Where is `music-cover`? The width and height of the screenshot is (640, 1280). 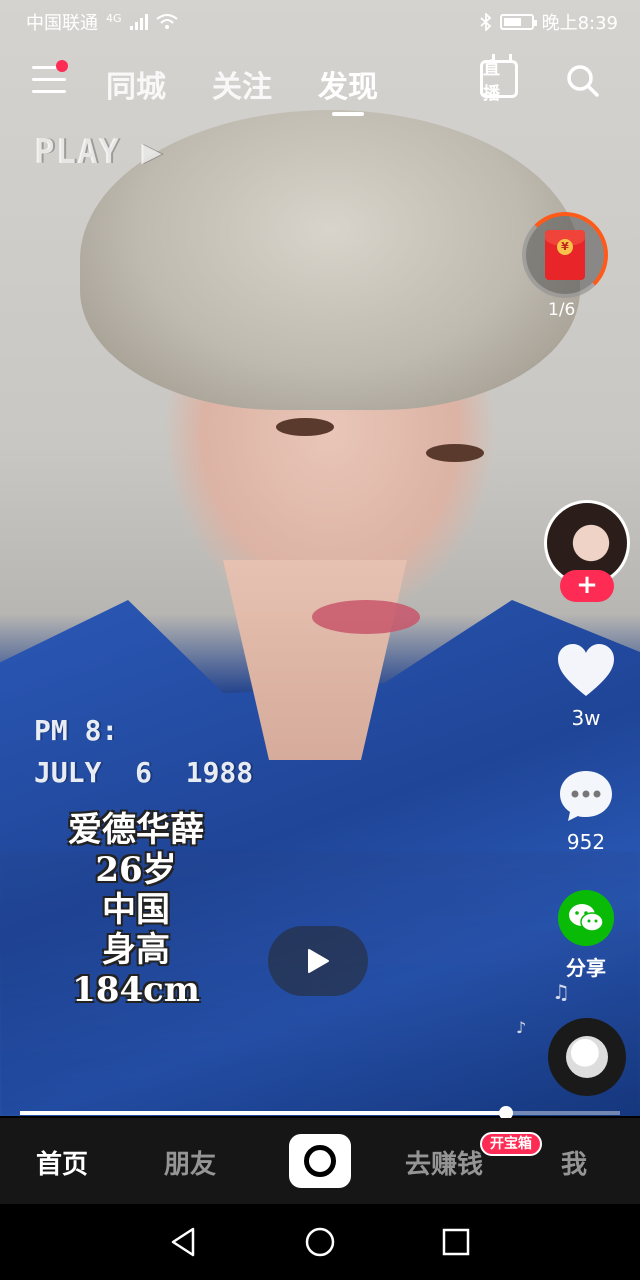
music-cover is located at coordinates (587, 1057).